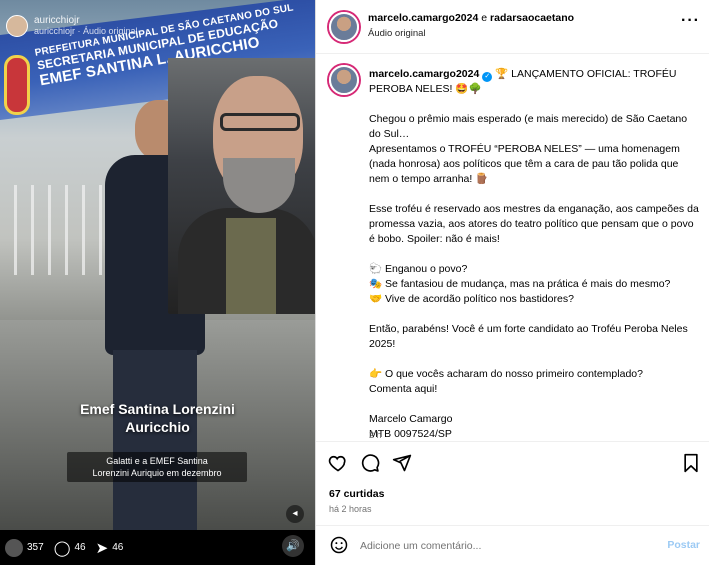  Describe the element at coordinates (339, 545) in the screenshot. I see `emoji-icon` at that location.